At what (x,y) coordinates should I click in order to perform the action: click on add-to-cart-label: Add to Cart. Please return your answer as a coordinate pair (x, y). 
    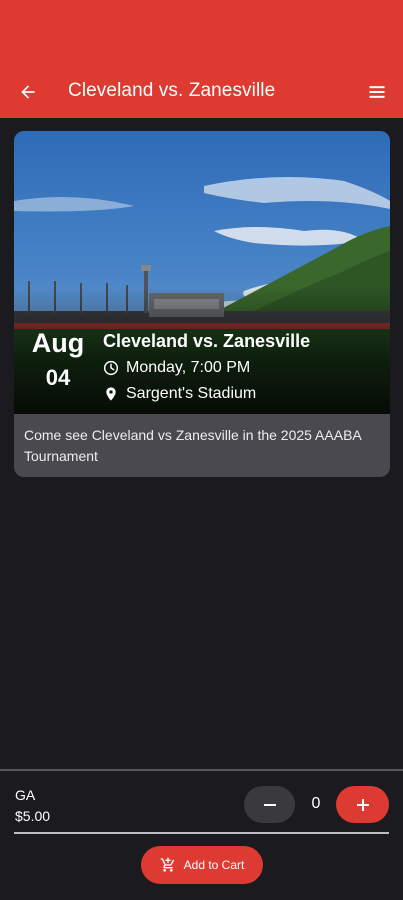
    Looking at the image, I should click on (214, 865).